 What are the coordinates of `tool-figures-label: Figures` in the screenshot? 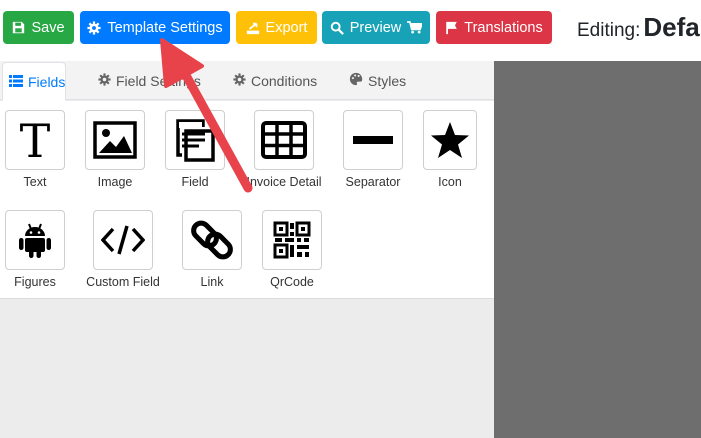 It's located at (35, 282).